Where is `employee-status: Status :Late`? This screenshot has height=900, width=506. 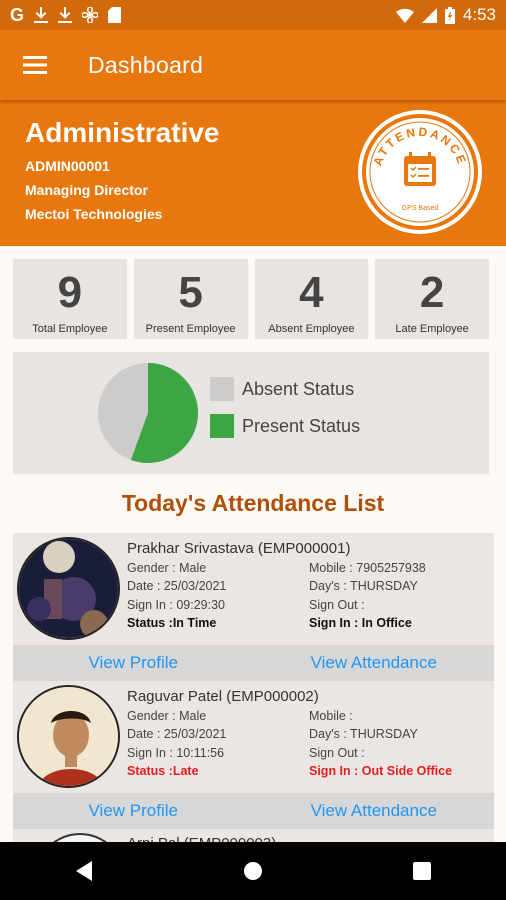
employee-status: Status :Late is located at coordinates (163, 771).